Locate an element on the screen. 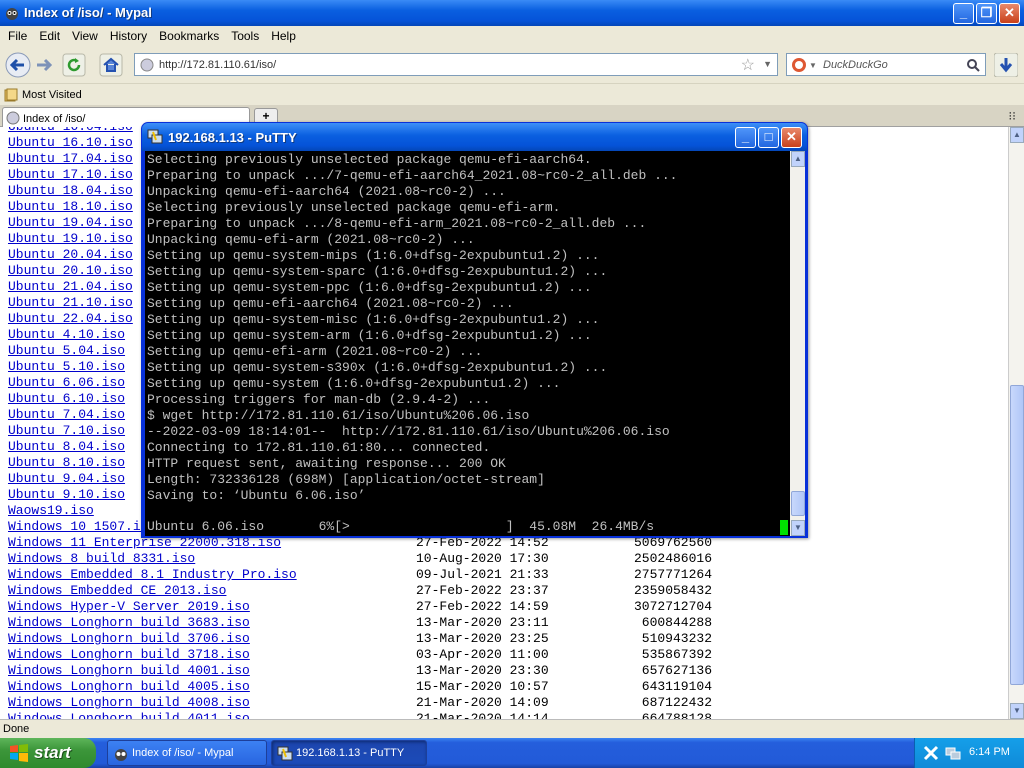  file-link: Windows 10 1507.iso is located at coordinates (82, 526).